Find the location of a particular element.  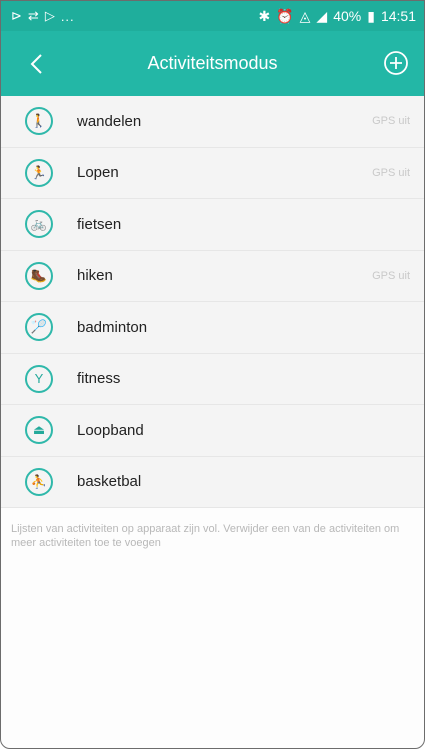

status-bar: ⊳ ⇄ ▷ ... ✱ ⏰ ◬ ◢ 40% ▮ 14:51 is located at coordinates (212, 16).